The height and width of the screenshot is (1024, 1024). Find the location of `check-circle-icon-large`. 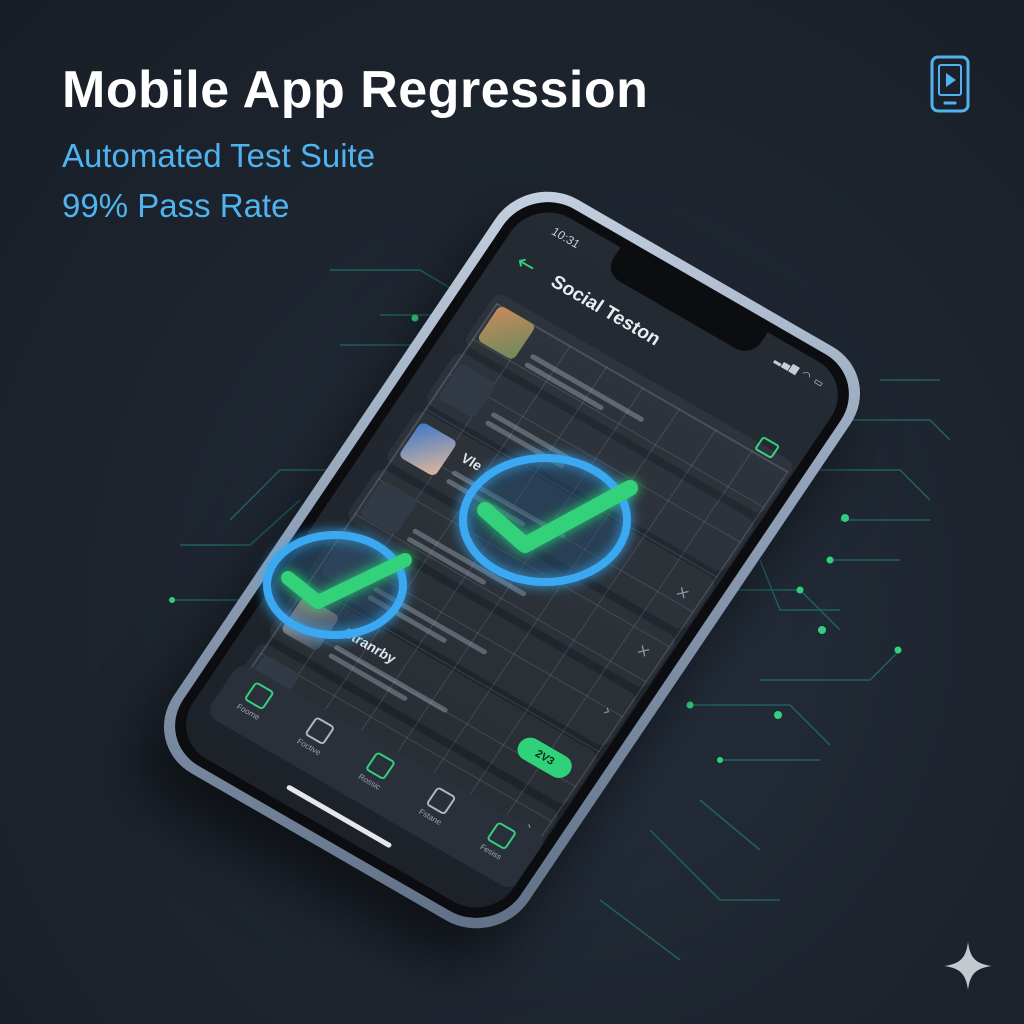

check-circle-icon-large is located at coordinates (548, 520).